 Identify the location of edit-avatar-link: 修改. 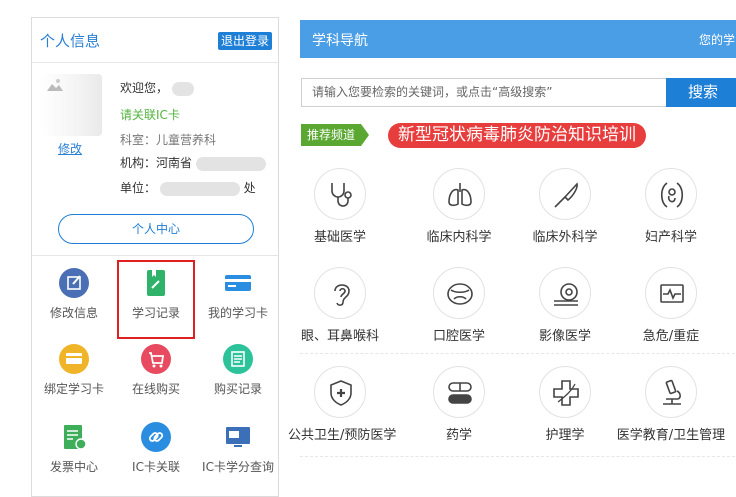
(70, 148).